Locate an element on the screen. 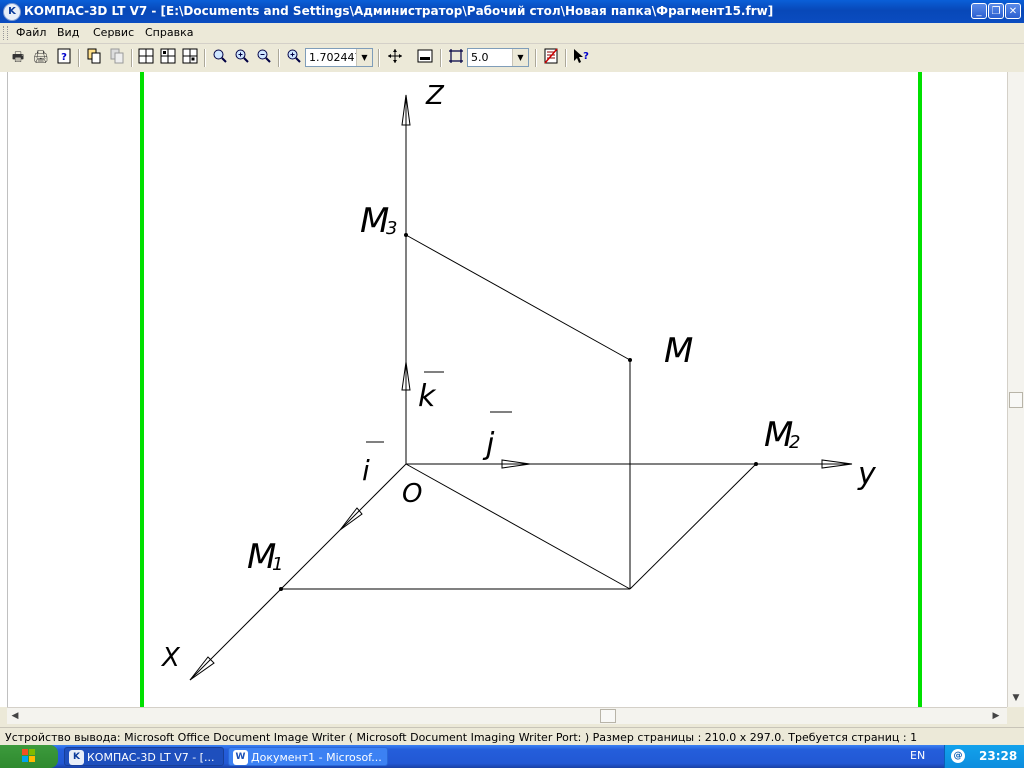 The height and width of the screenshot is (768, 1024). manager-icon is located at coordinates (551, 58).